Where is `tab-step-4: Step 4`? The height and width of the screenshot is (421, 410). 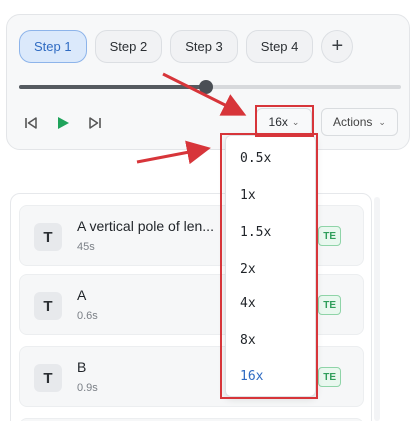
tab-step-4: Step 4 is located at coordinates (279, 46).